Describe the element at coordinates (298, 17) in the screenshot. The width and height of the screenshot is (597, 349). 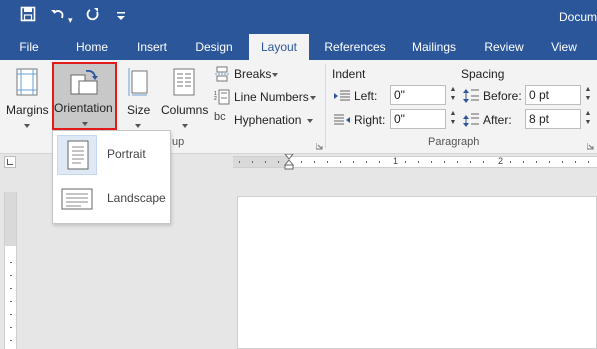
I see `title-bar: ▾ Docum` at that location.